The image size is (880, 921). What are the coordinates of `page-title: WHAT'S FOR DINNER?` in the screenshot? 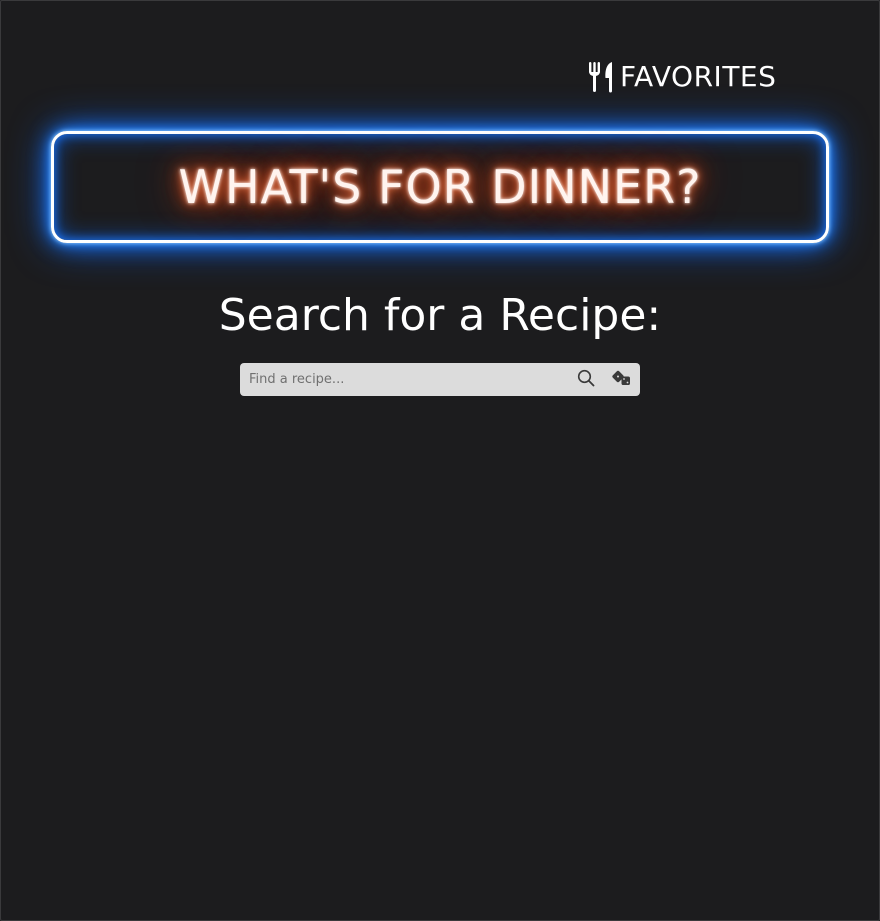 It's located at (440, 187).